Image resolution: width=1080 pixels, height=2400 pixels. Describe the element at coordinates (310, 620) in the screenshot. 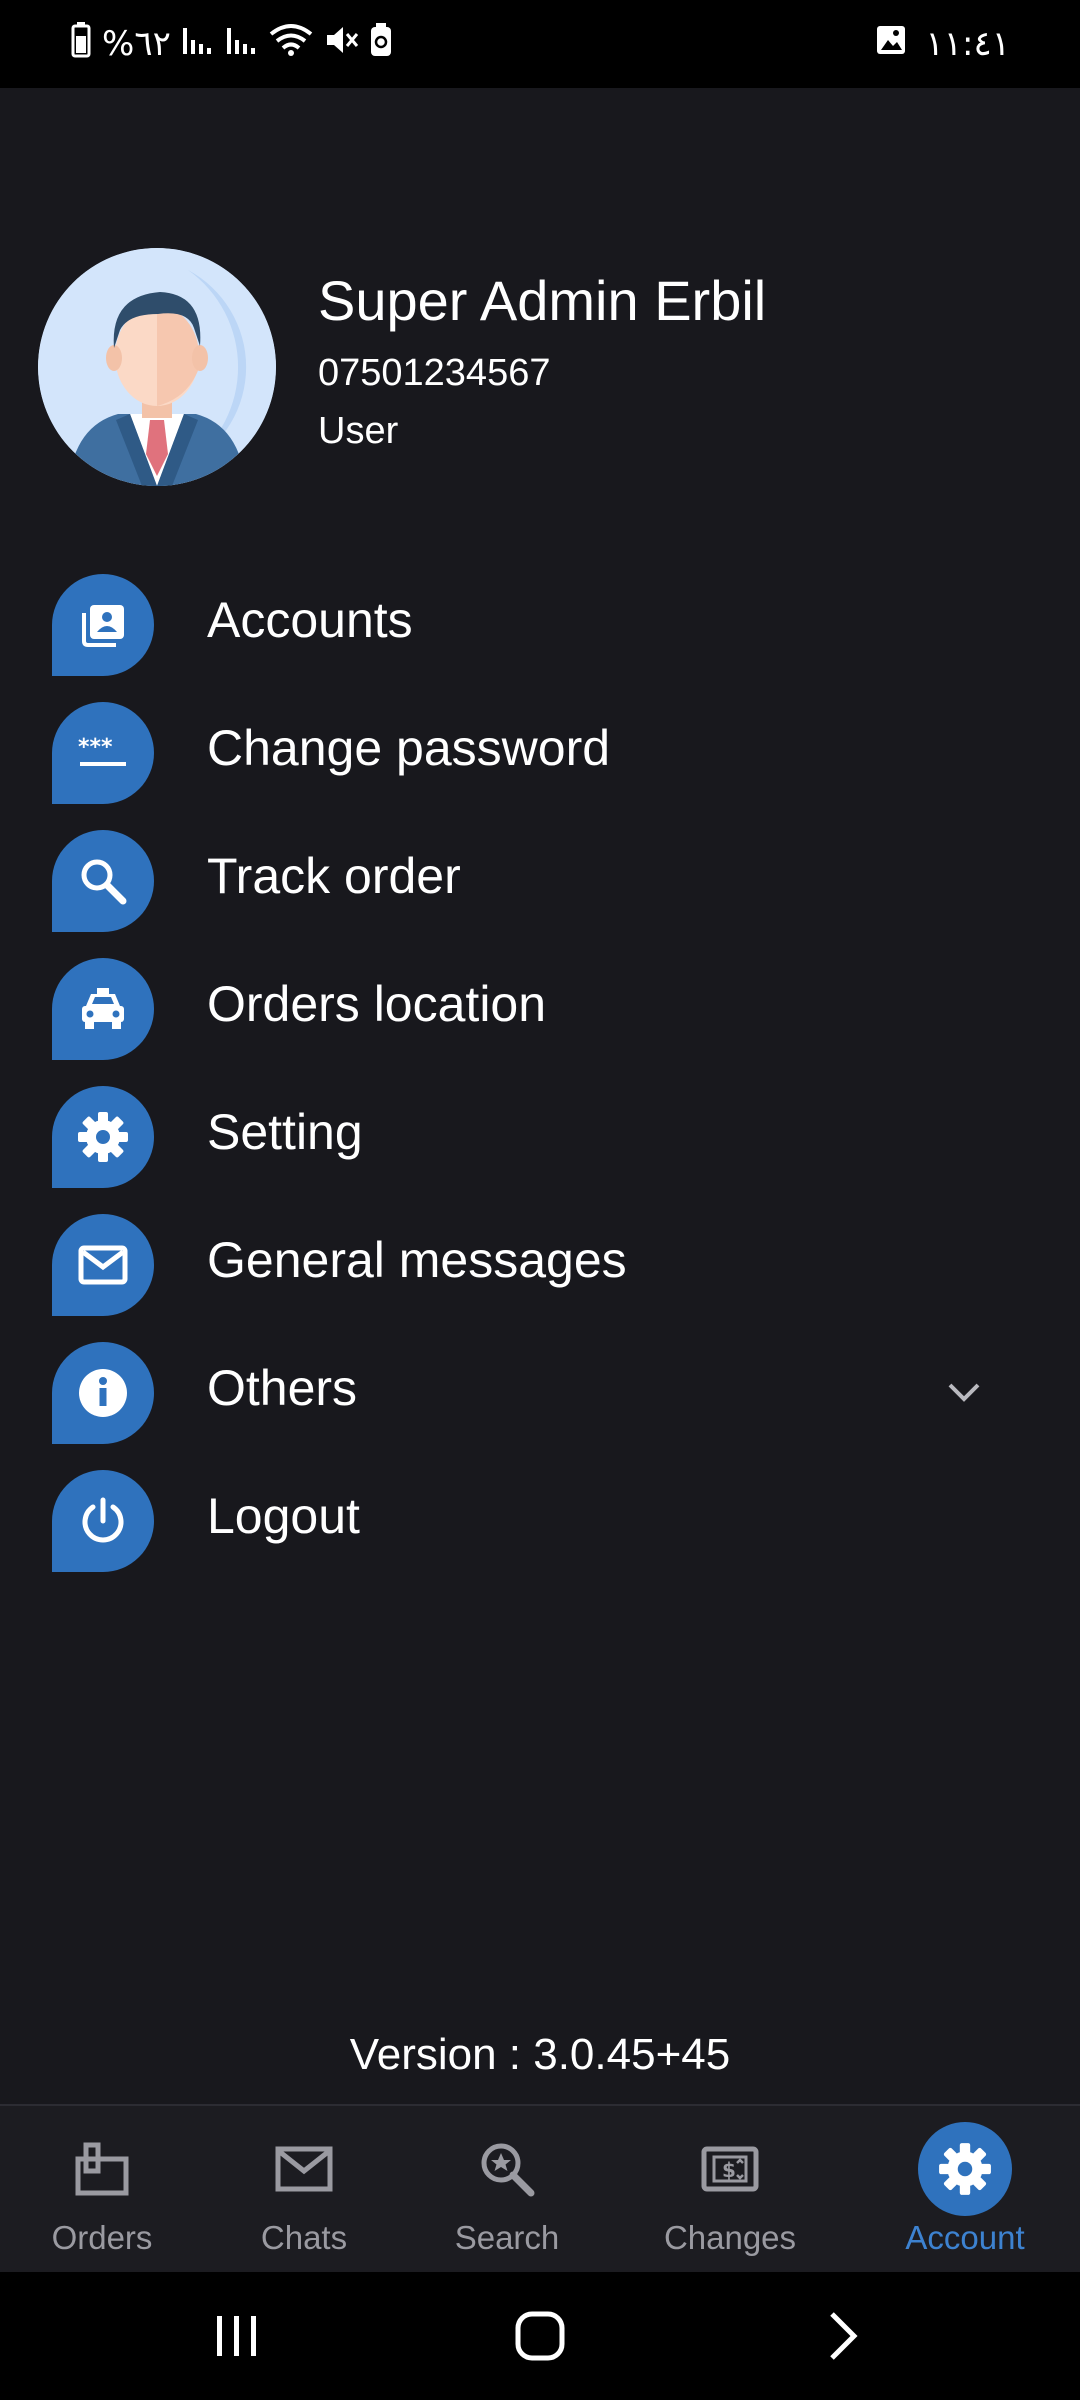

I see `menu-label-accounts: Accounts` at that location.